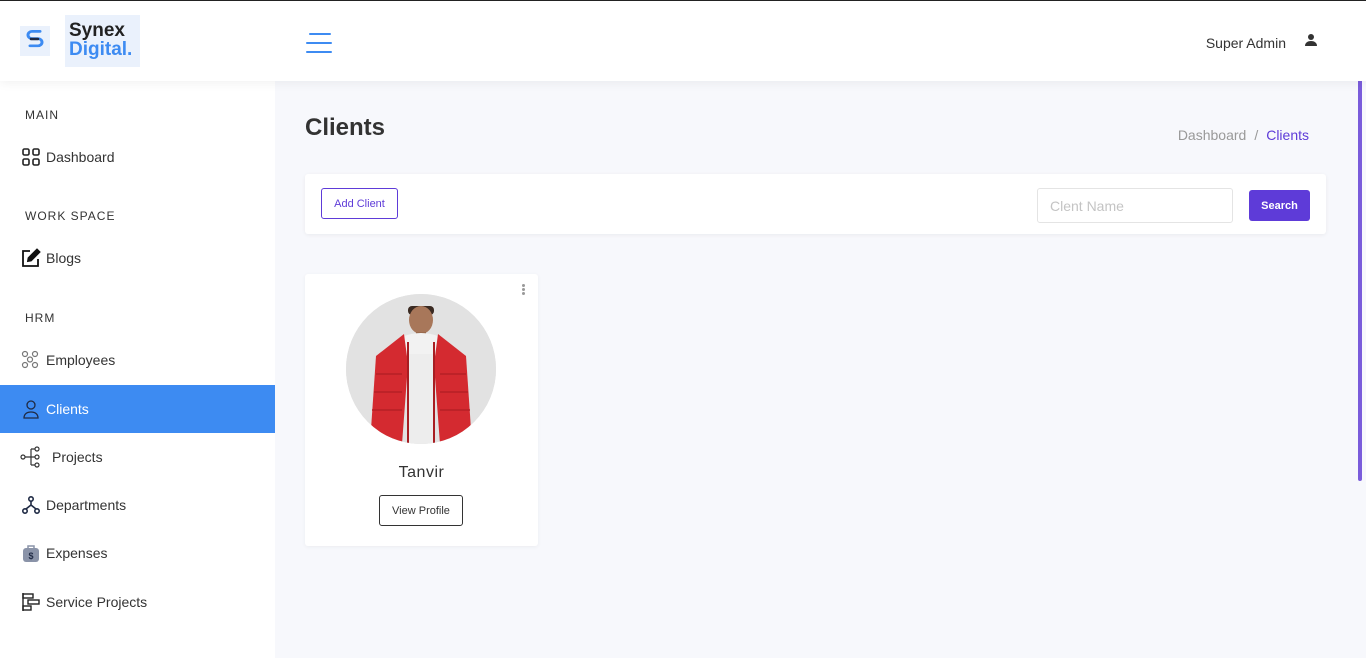 Image resolution: width=1366 pixels, height=658 pixels. Describe the element at coordinates (42, 115) in the screenshot. I see `sidebar-section-main: MAIN` at that location.